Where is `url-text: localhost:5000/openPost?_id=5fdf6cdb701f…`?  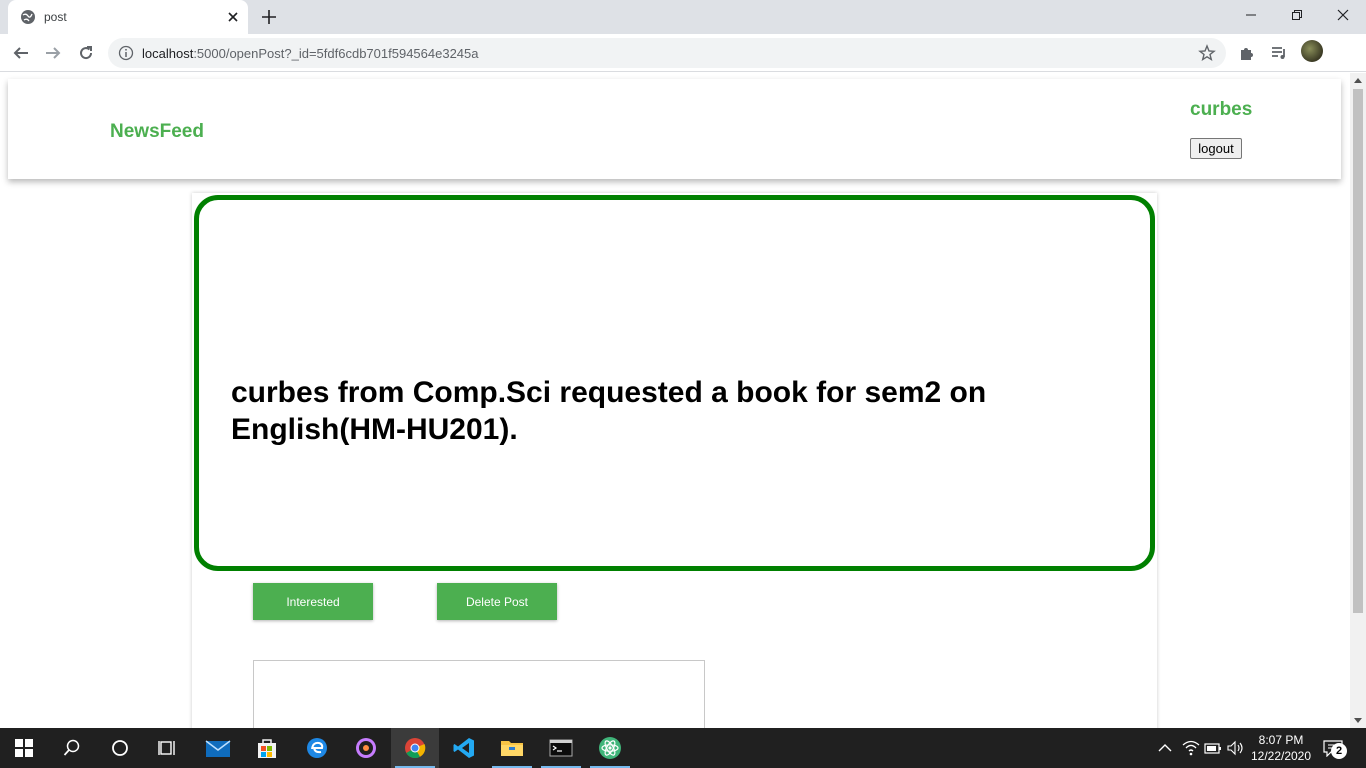 url-text: localhost:5000/openPost?_id=5fdf6cdb701f… is located at coordinates (310, 53).